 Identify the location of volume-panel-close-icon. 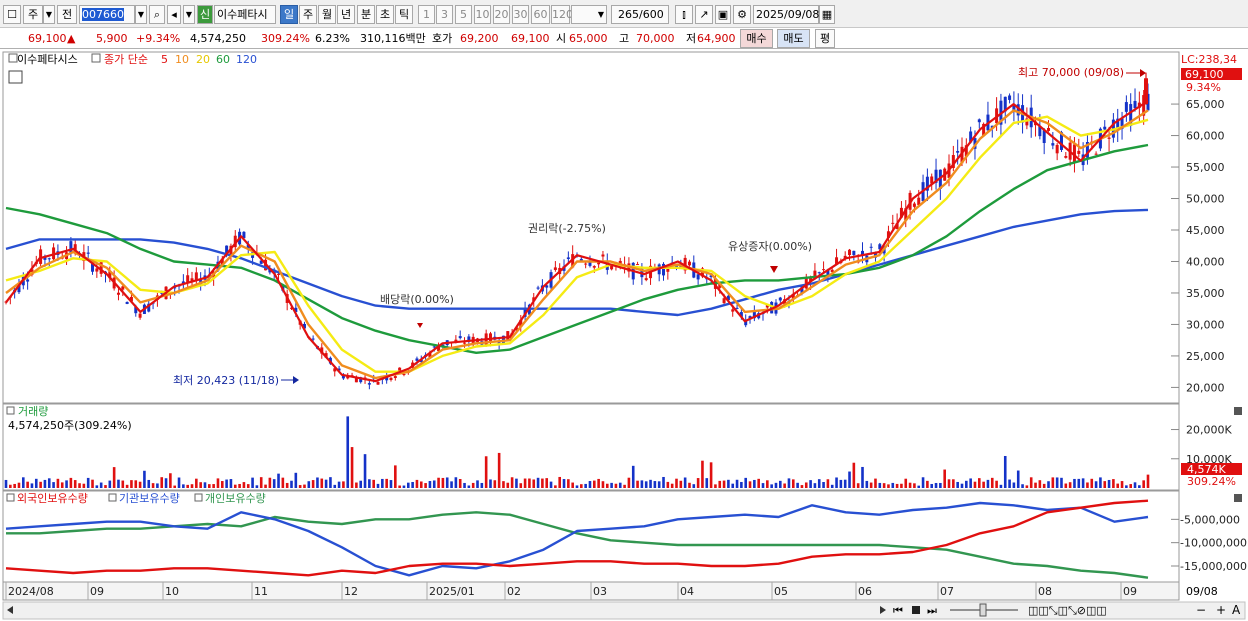
(1238, 411).